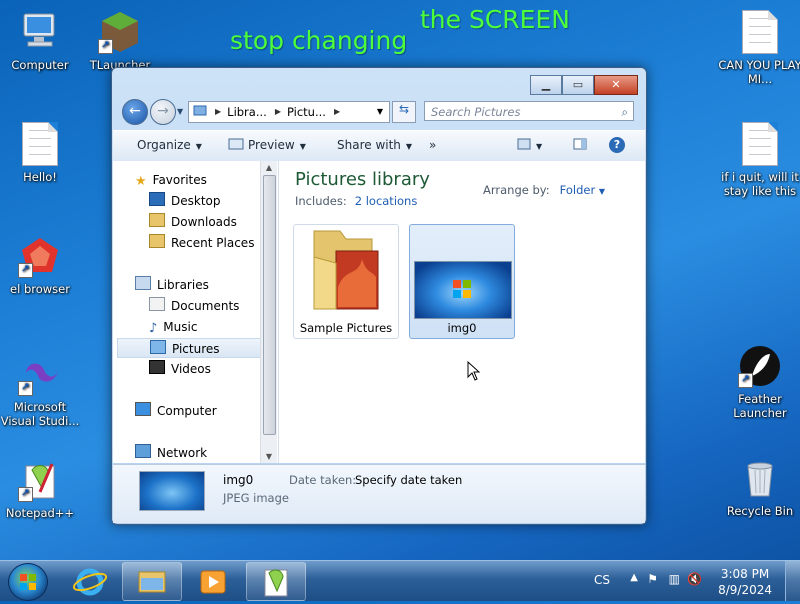  I want to click on search-input: Search Pictures ⌕, so click(529, 111).